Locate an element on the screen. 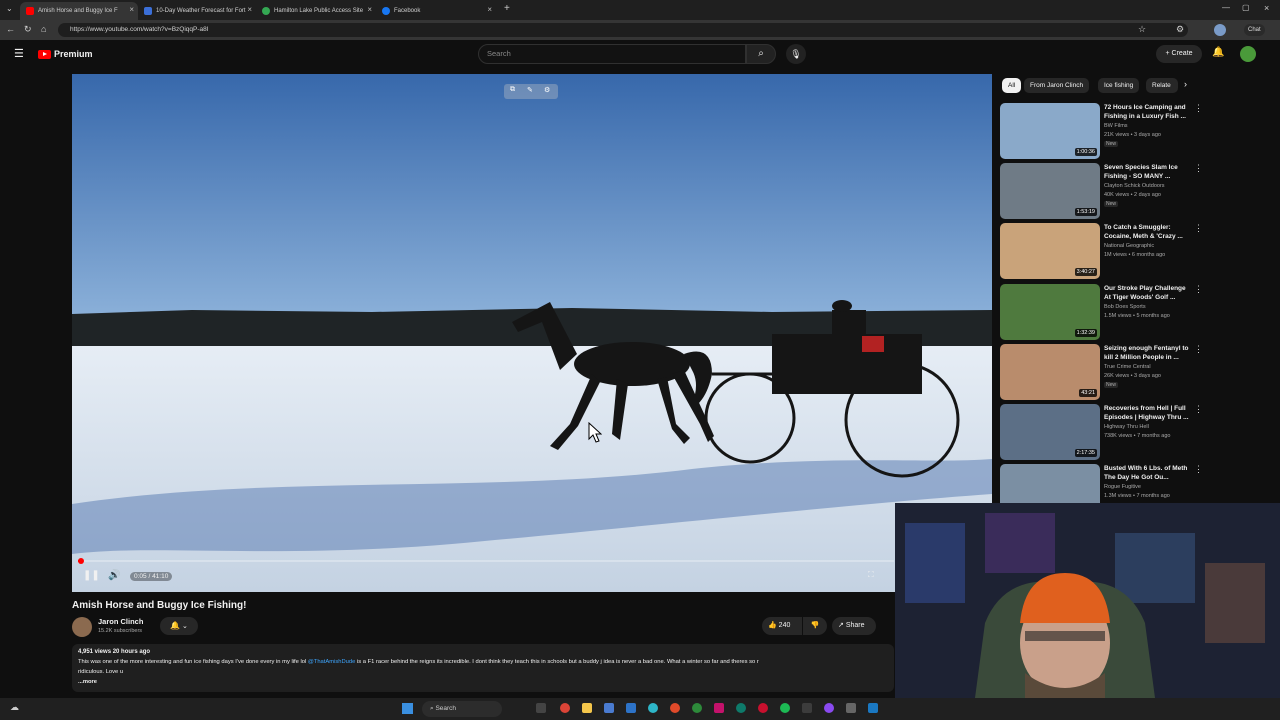 The image size is (1280, 720). taskbar-search: ⌕ Search is located at coordinates (462, 709).